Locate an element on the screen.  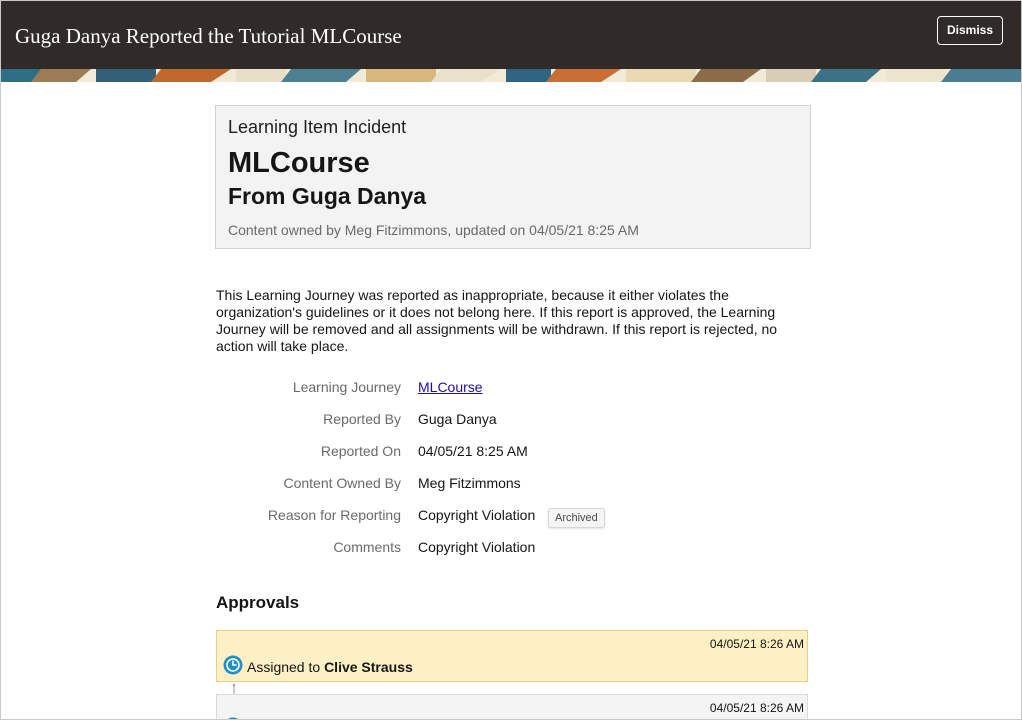
detail-label: Reported On is located at coordinates (360, 451).